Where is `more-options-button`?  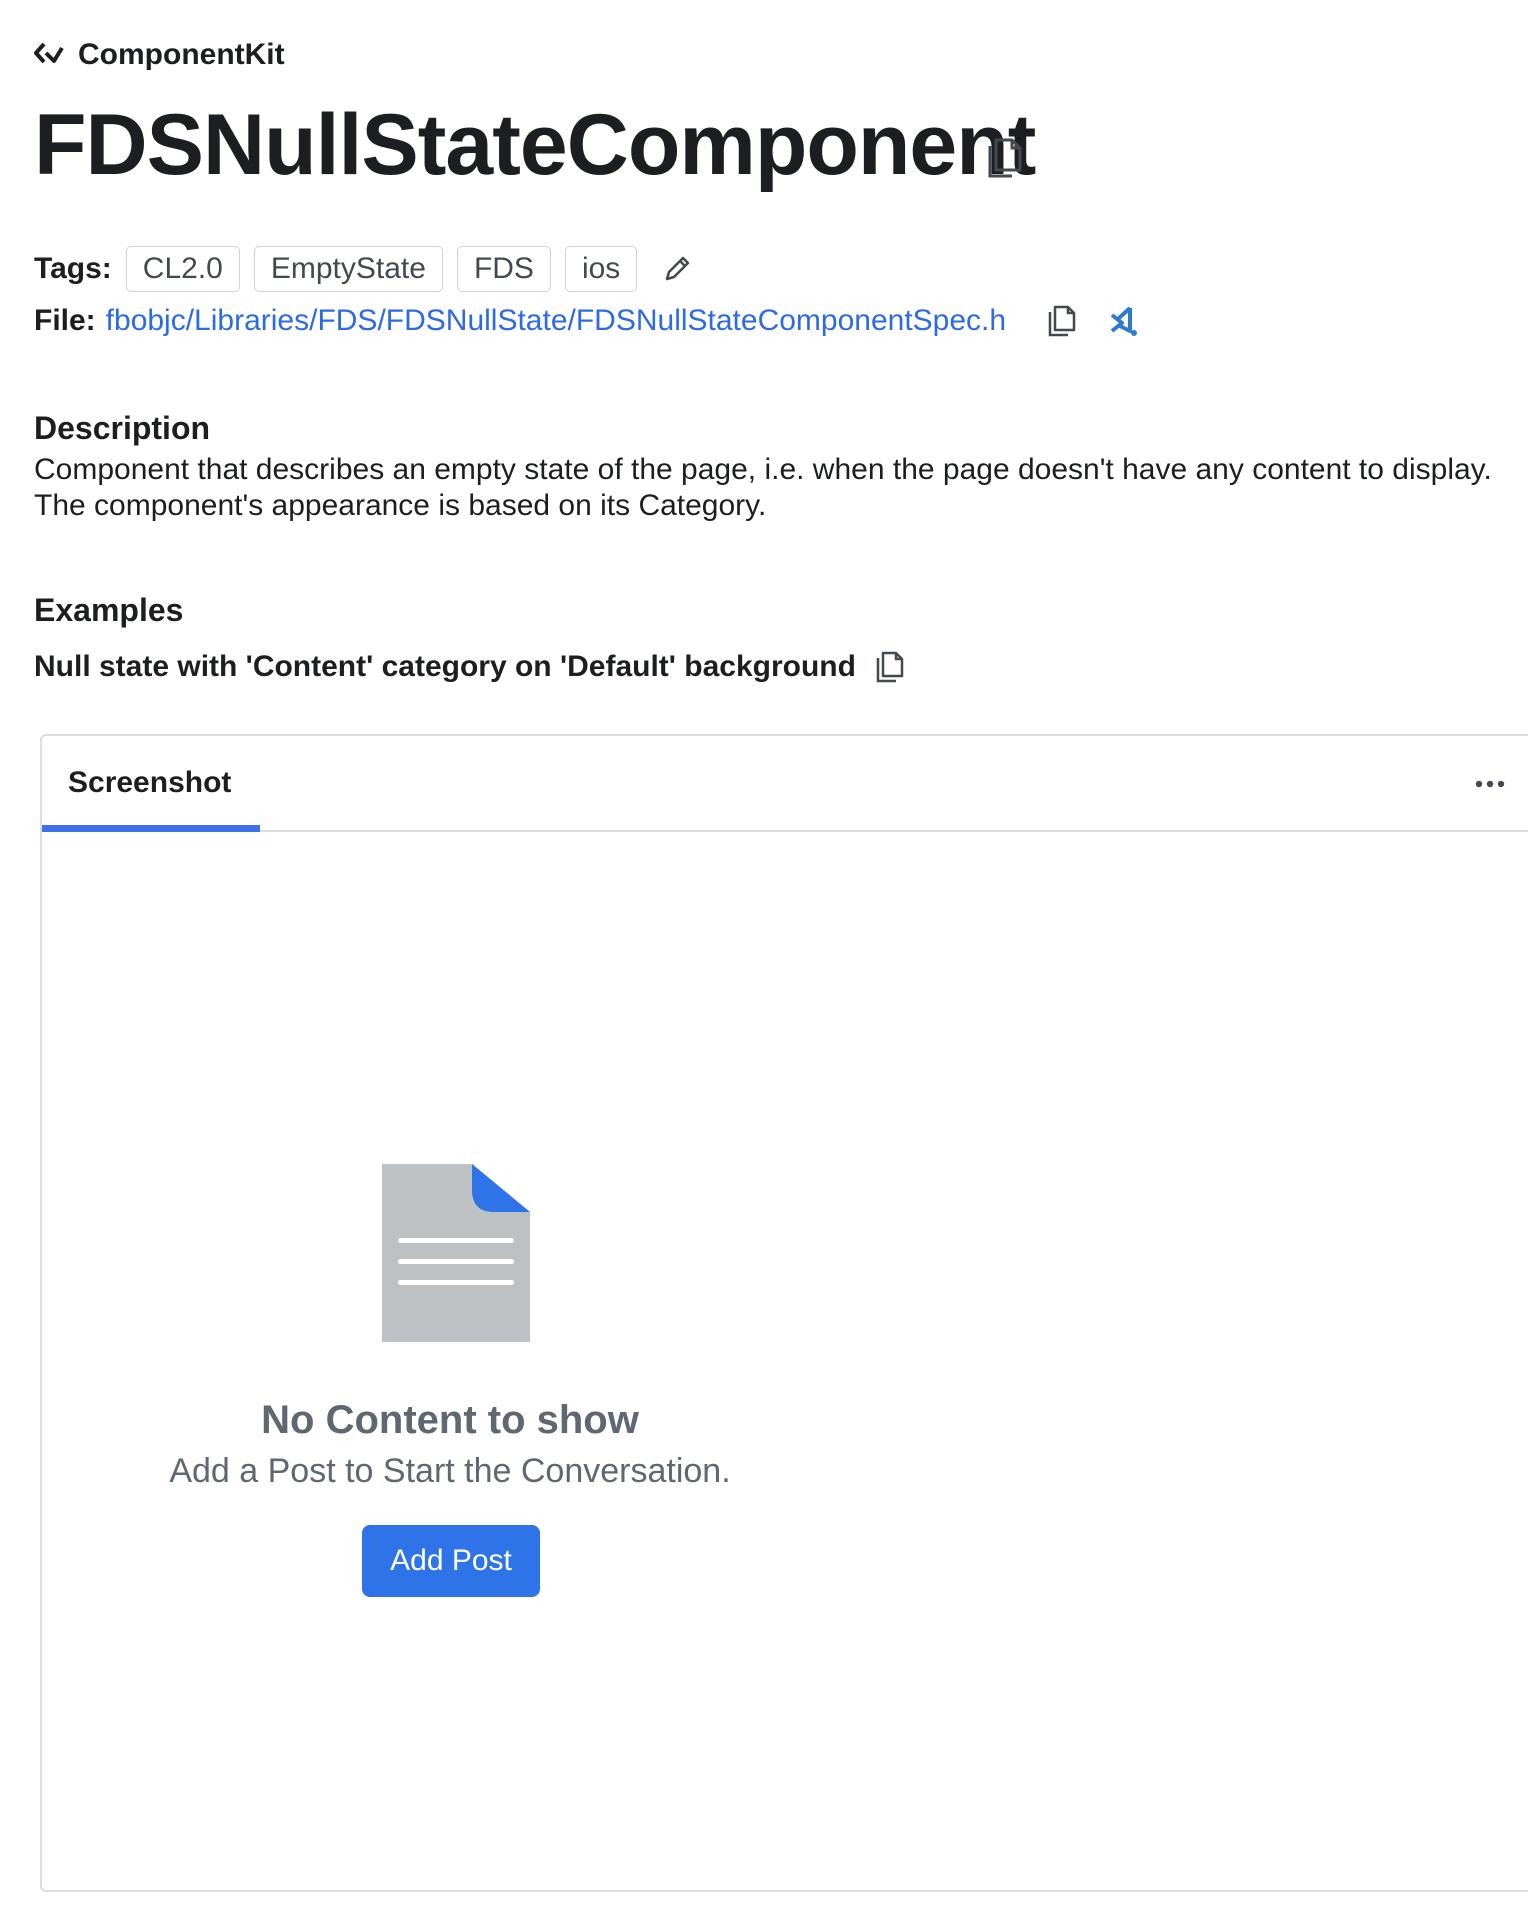
more-options-button is located at coordinates (1490, 784).